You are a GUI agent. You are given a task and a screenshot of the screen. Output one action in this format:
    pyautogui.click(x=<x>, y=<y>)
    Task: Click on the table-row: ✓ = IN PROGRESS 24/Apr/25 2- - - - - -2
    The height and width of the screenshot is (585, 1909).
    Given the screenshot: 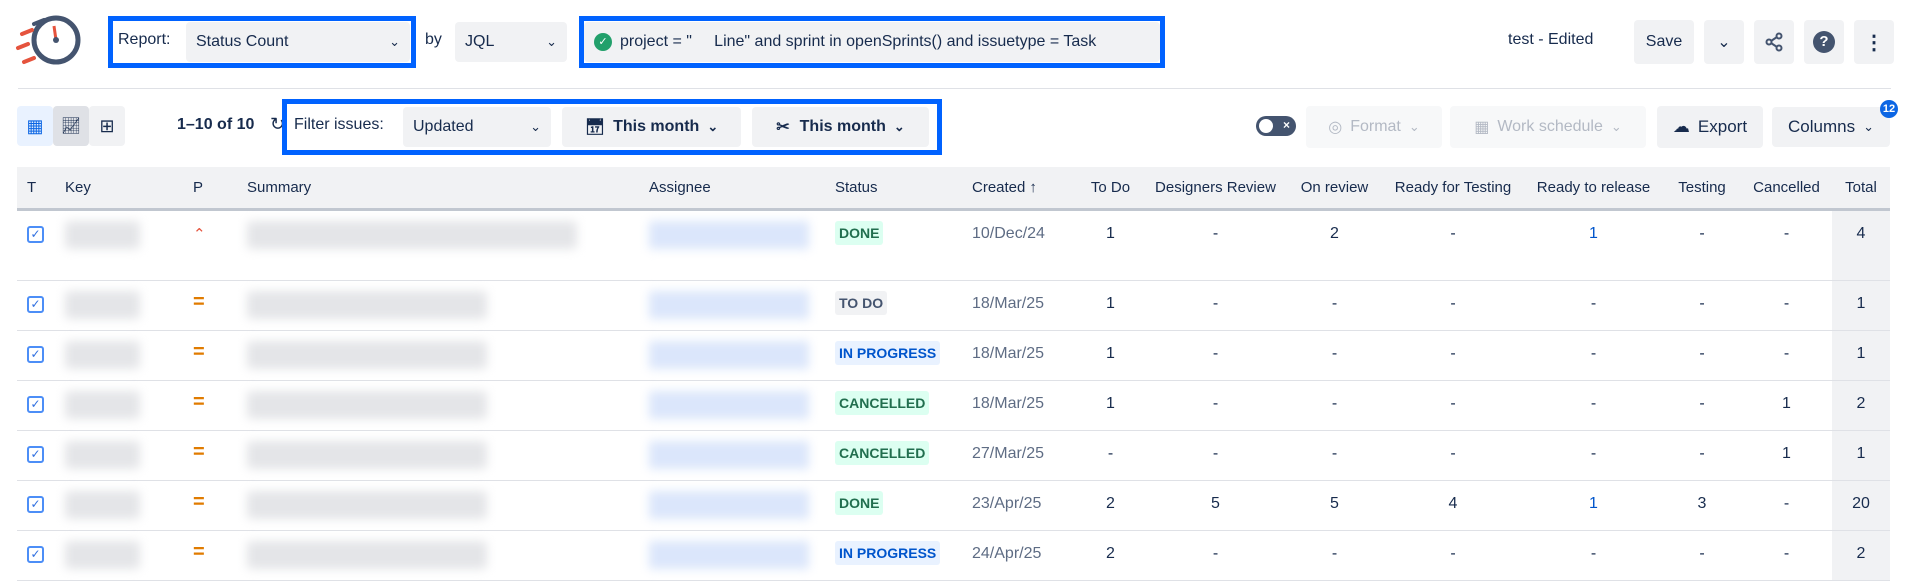 What is the action you would take?
    pyautogui.click(x=953, y=555)
    